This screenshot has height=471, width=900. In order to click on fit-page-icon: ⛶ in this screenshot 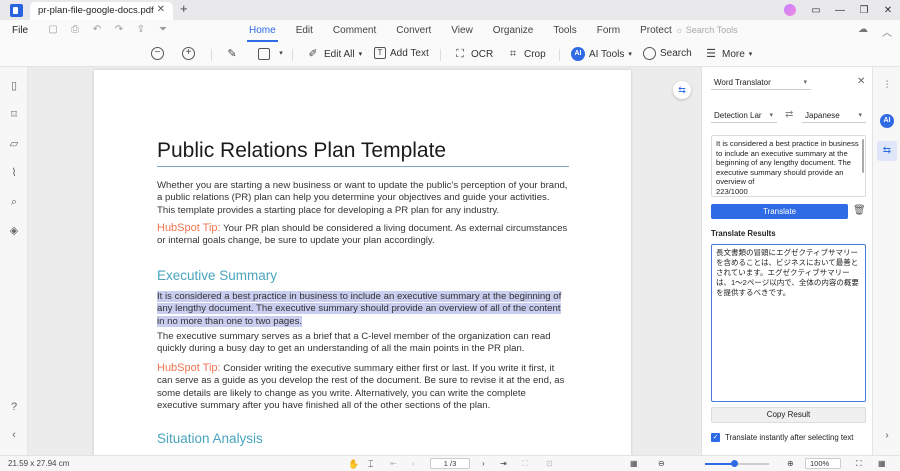, I will do `click(525, 464)`.